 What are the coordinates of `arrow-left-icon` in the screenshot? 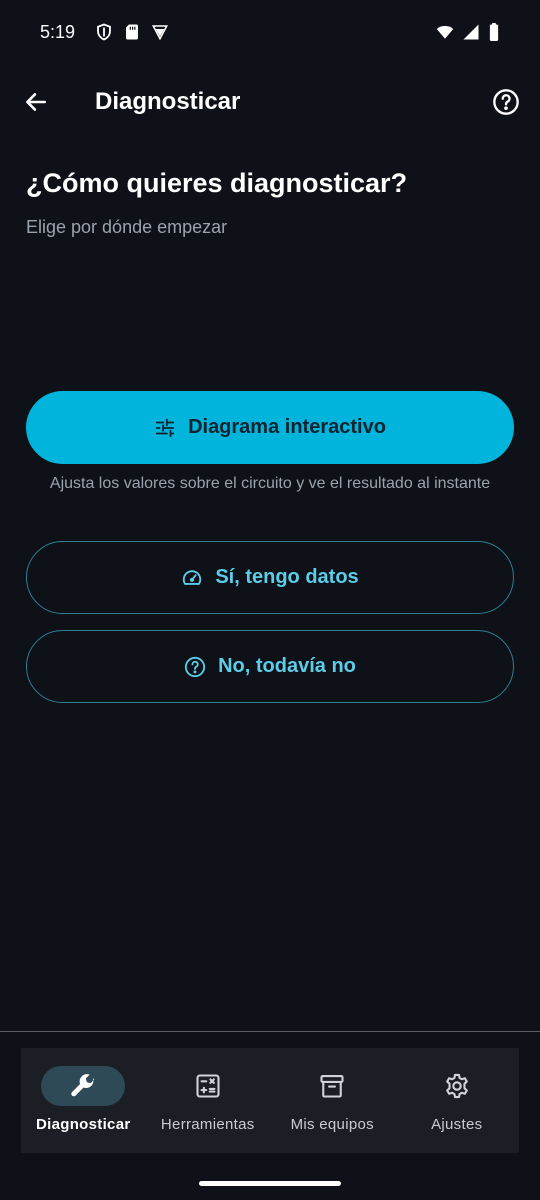 It's located at (36, 102).